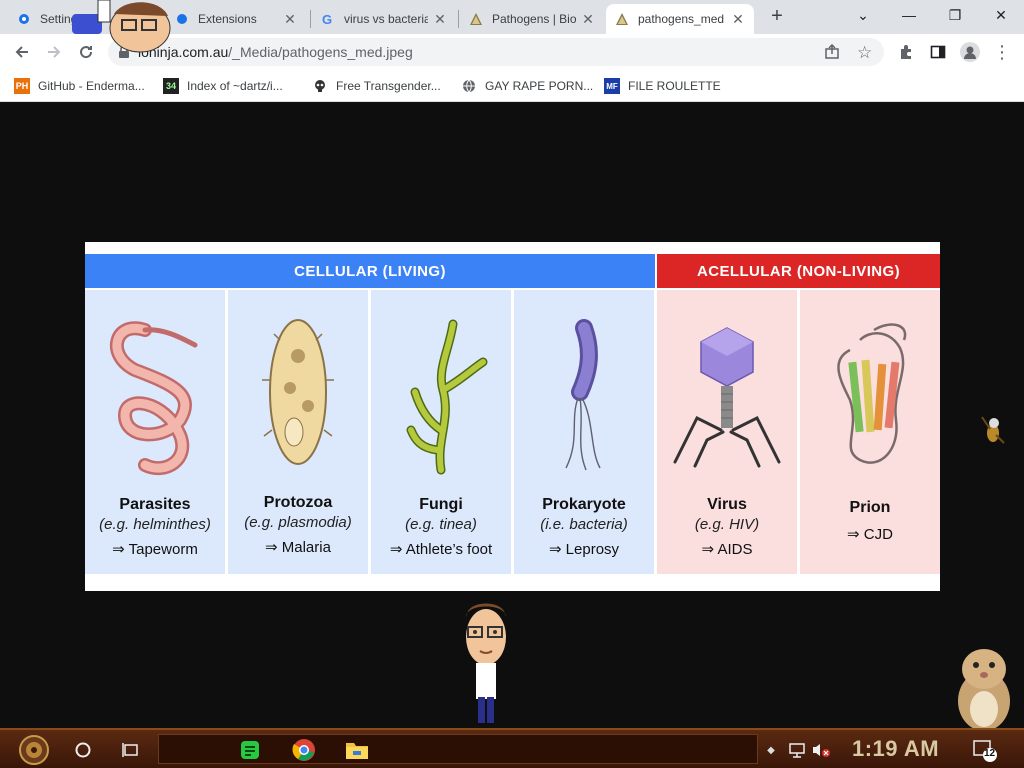  I want to click on flying-bug-icon, so click(993, 430).